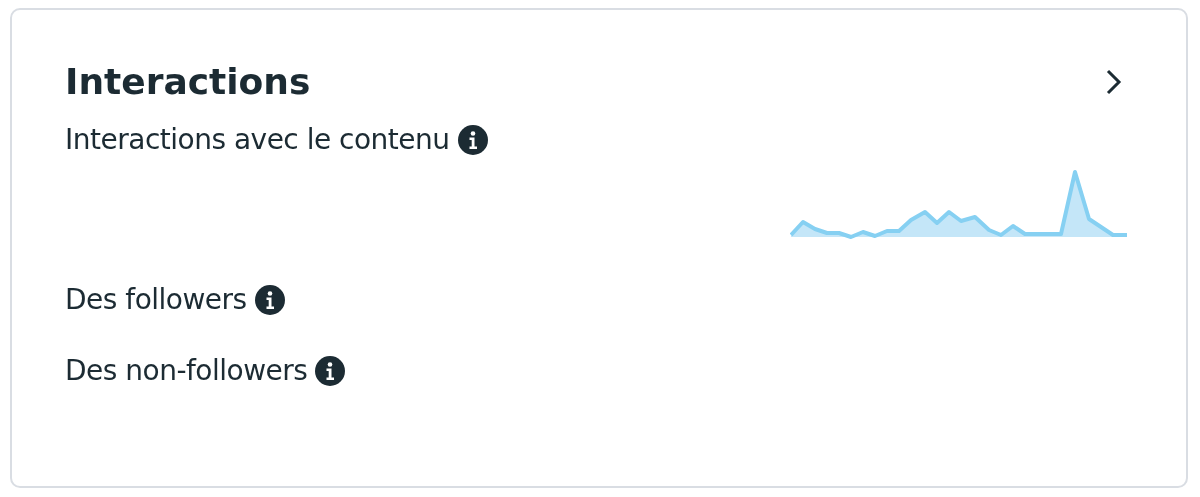 The image size is (1200, 497). Describe the element at coordinates (156, 299) in the screenshot. I see `metric-label: Des followers` at that location.